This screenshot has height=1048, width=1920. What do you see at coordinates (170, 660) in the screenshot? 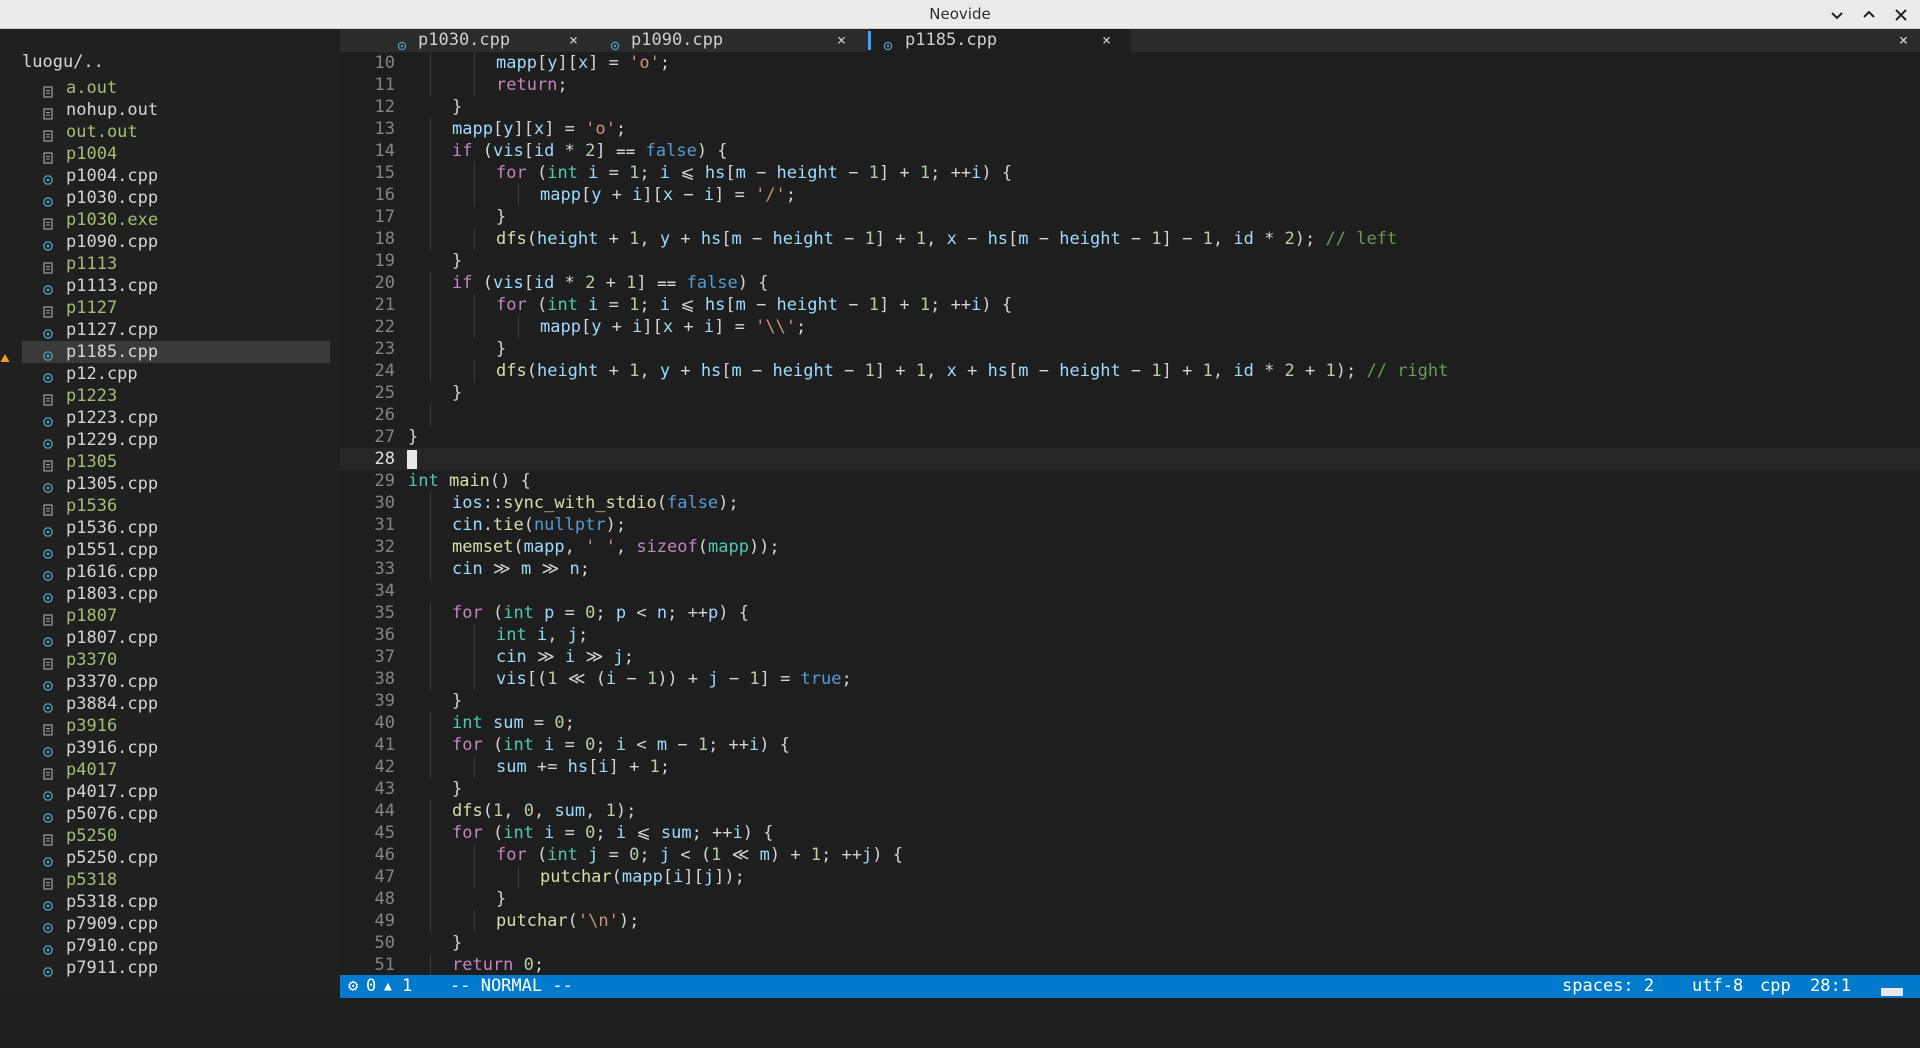
I see `tree-item: p3370` at bounding box center [170, 660].